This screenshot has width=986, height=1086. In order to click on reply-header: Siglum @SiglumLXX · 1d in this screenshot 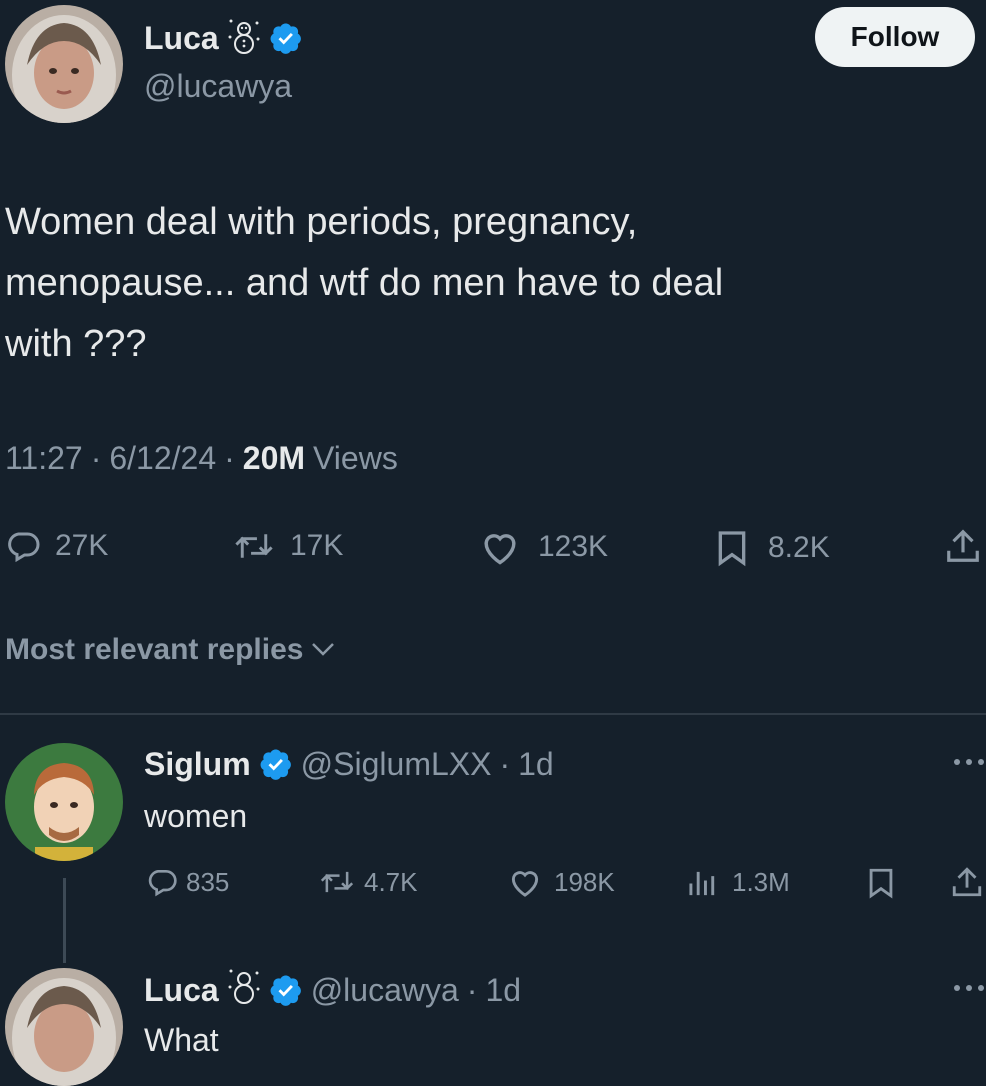, I will do `click(349, 764)`.